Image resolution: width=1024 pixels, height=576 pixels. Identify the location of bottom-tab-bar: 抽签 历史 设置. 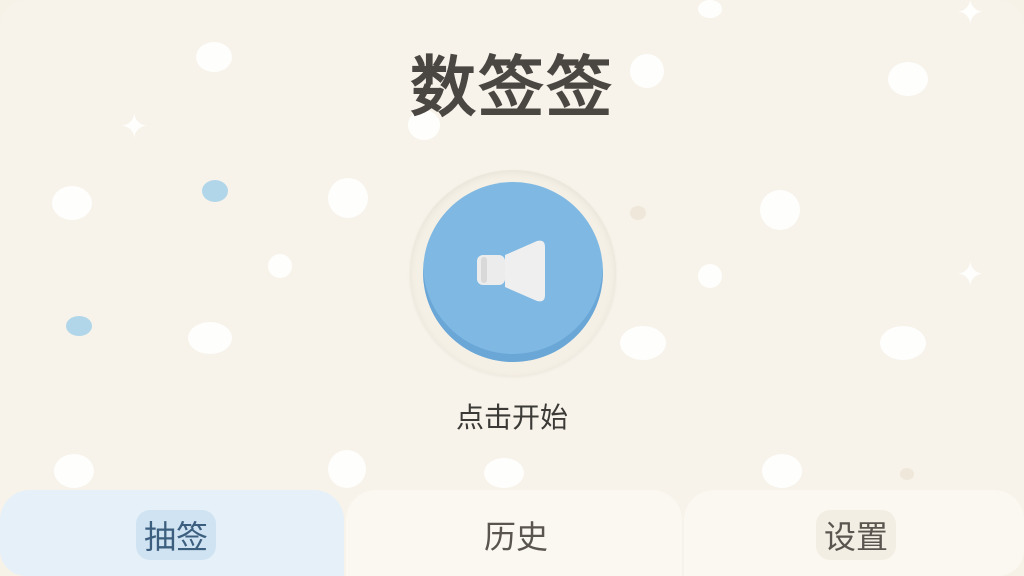
(512, 533).